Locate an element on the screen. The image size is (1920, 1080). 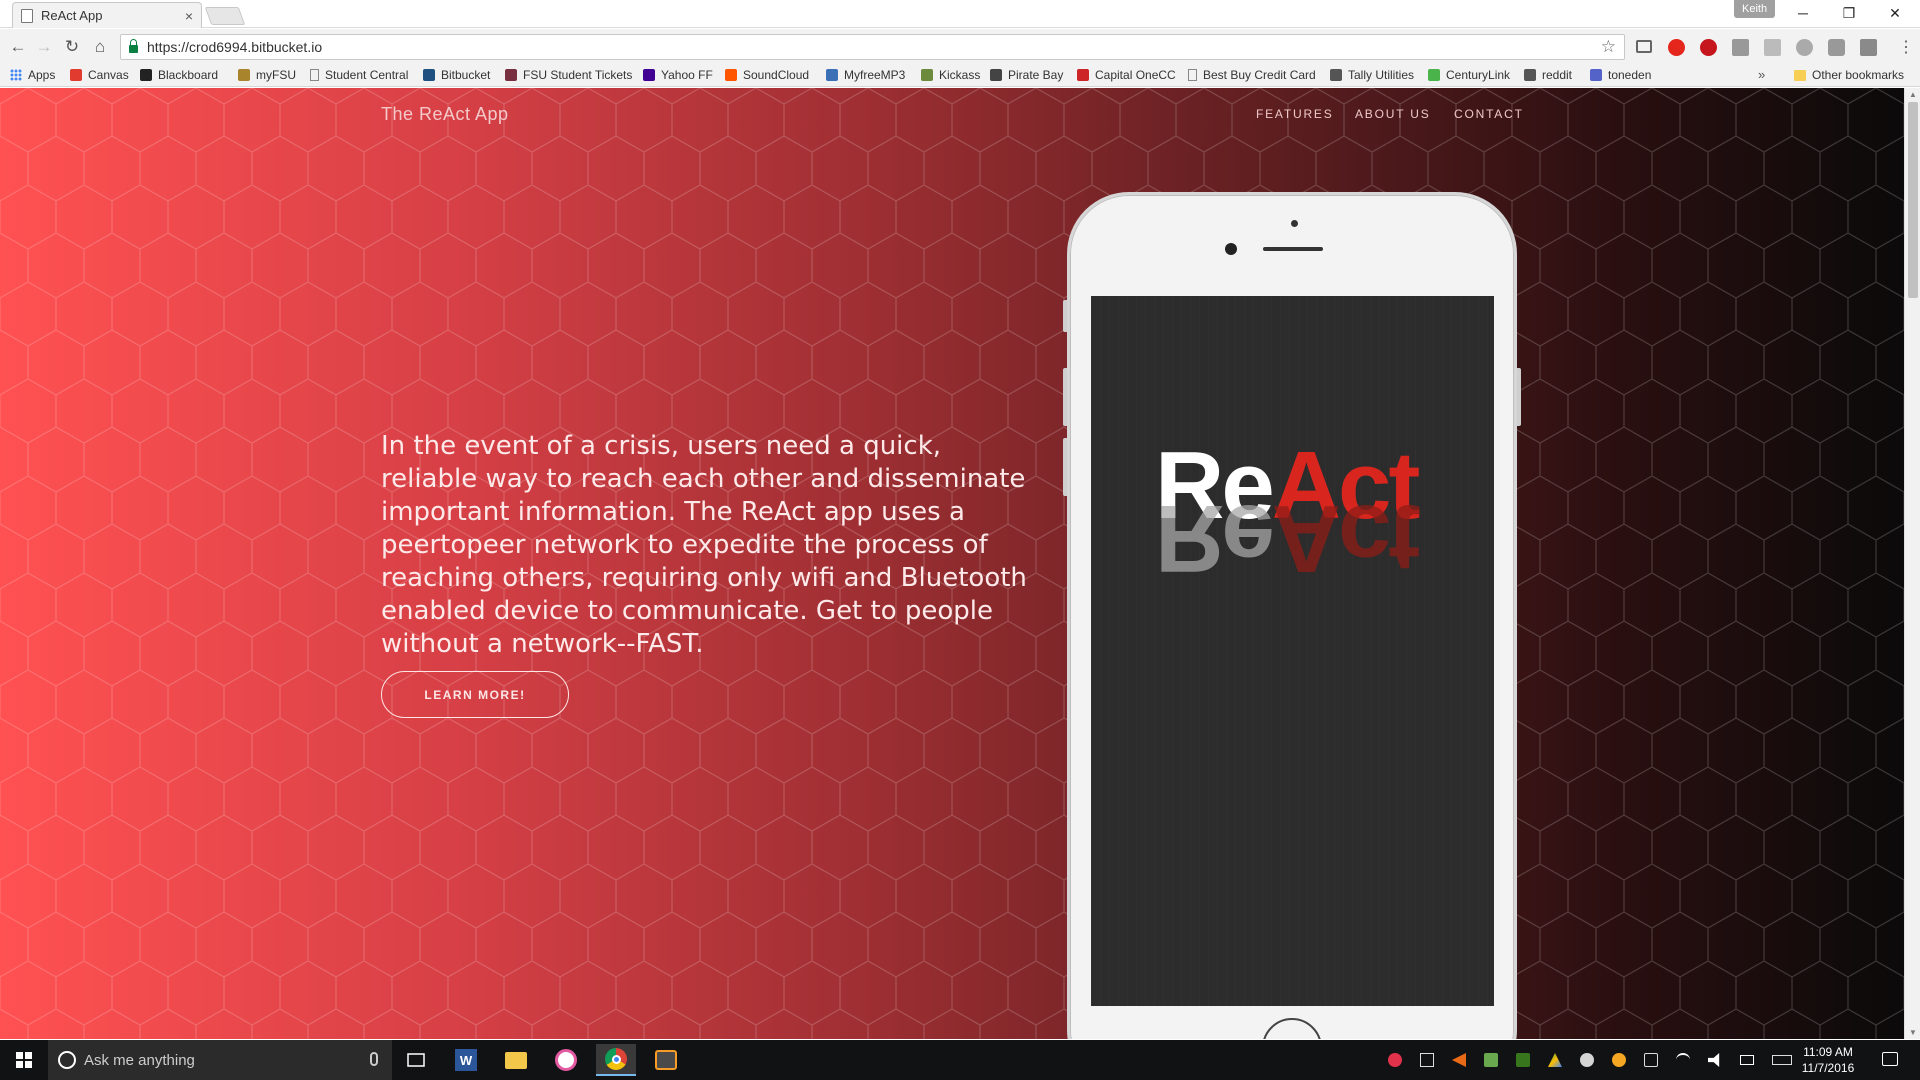
bookmark-capital-onecc: Capital OneCC is located at coordinates (1126, 75).